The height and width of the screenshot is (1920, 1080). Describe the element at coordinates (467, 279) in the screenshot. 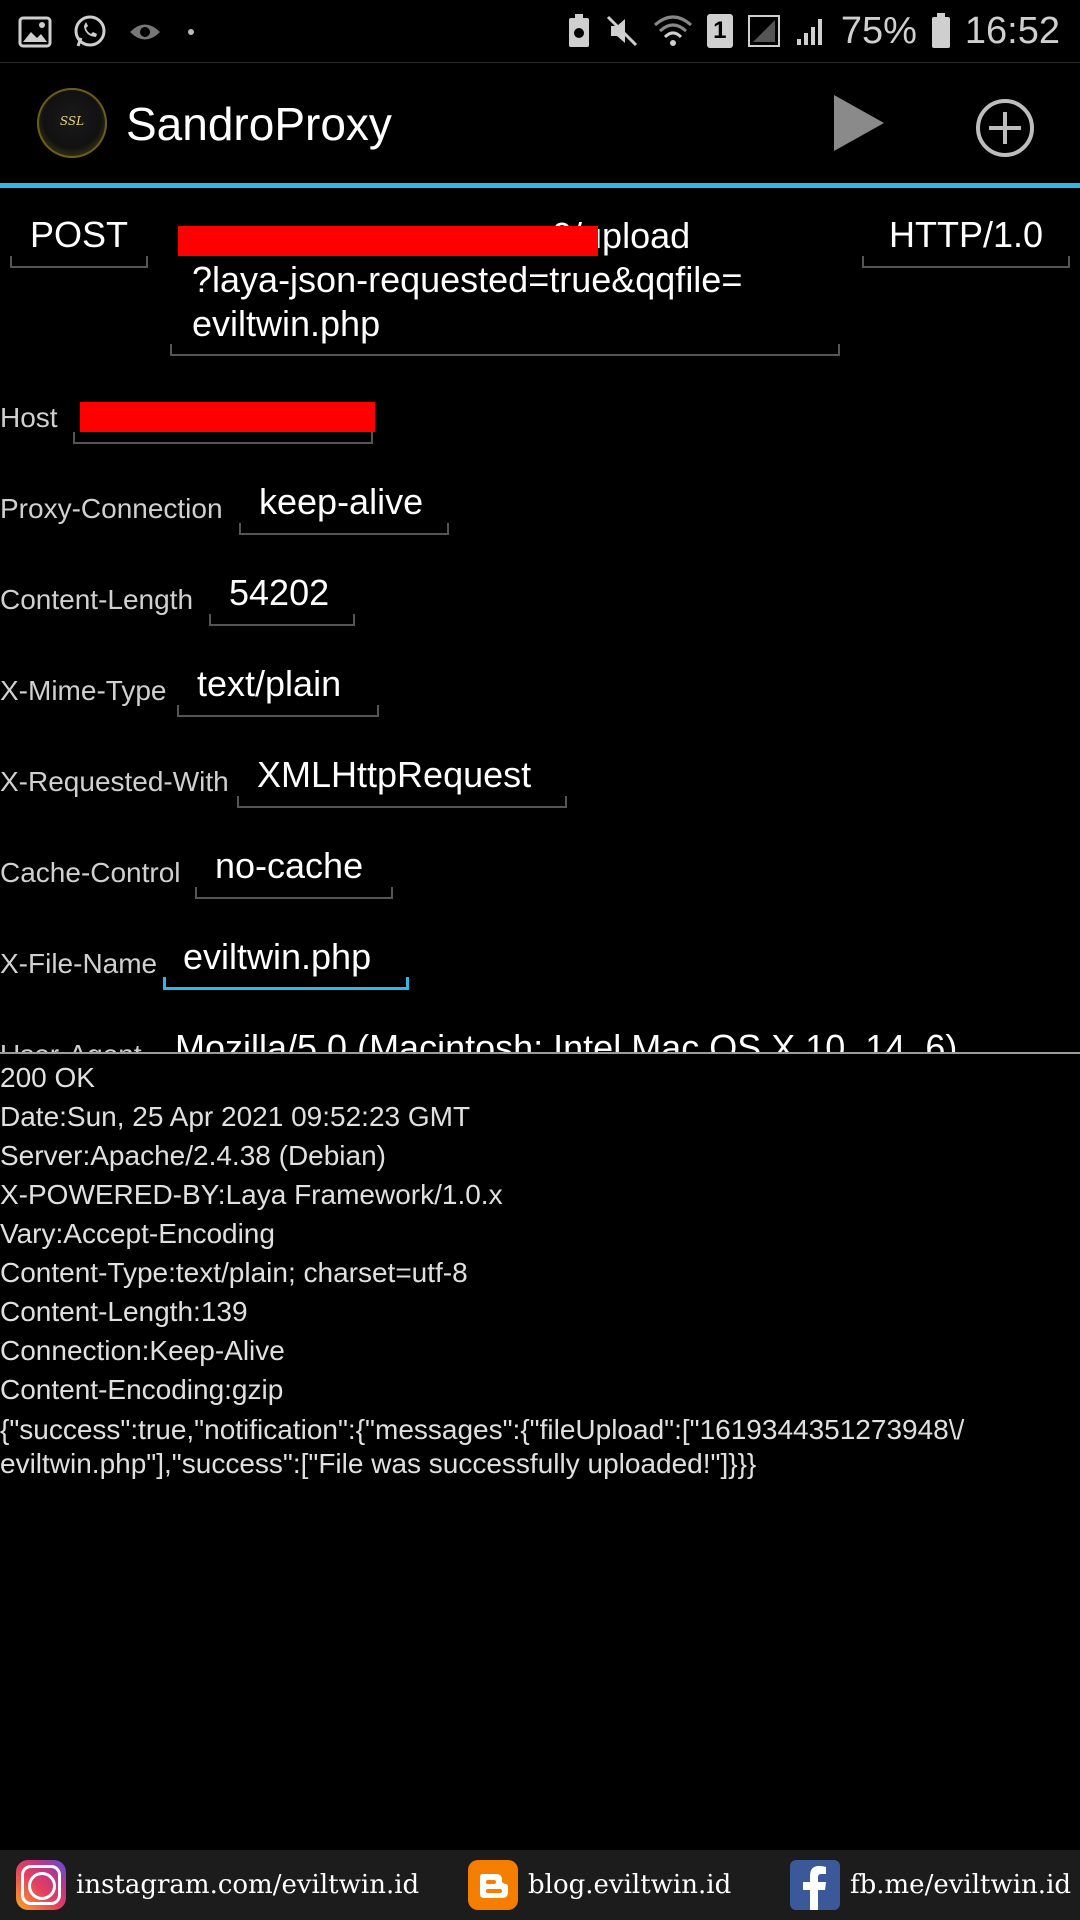

I see `url-line-2: ?laya-json-requested=true&qqfile=` at that location.